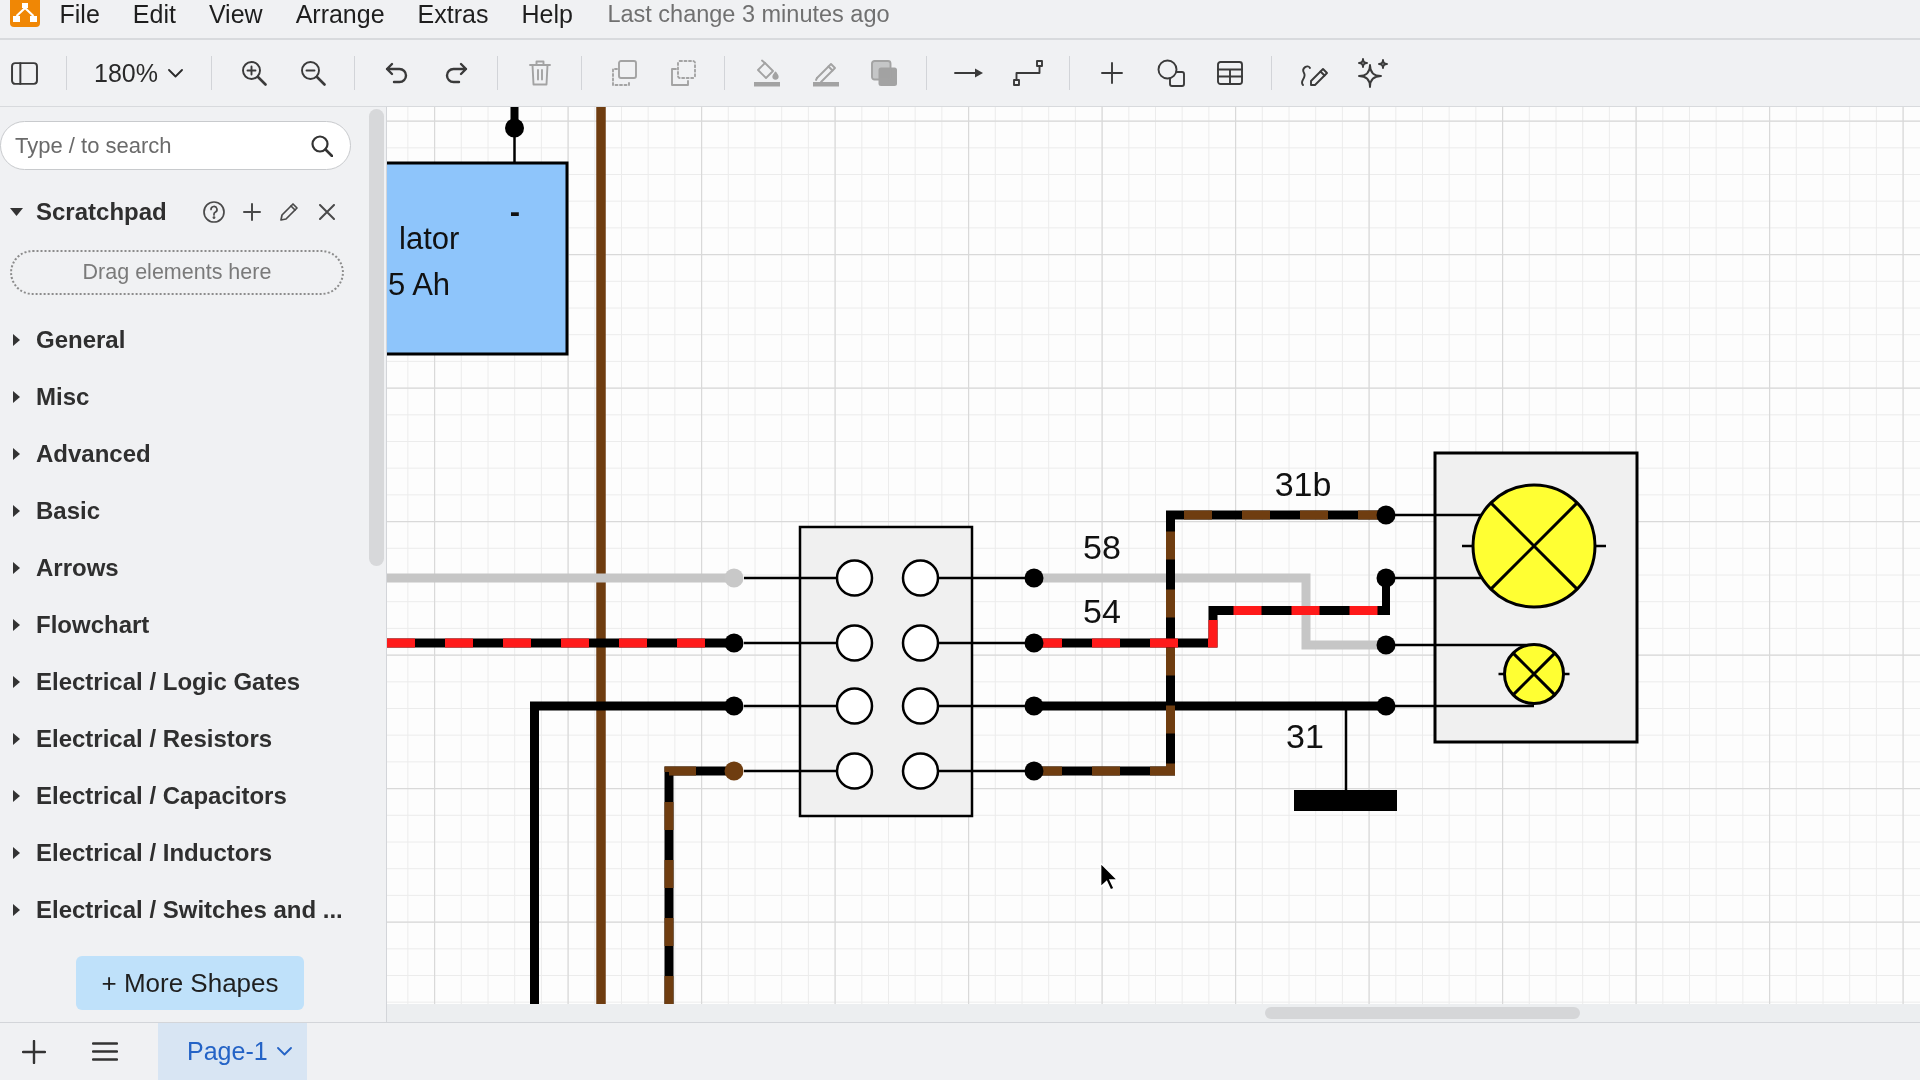 The height and width of the screenshot is (1080, 1920). Describe the element at coordinates (1170, 73) in the screenshot. I see `shapes-icon` at that location.